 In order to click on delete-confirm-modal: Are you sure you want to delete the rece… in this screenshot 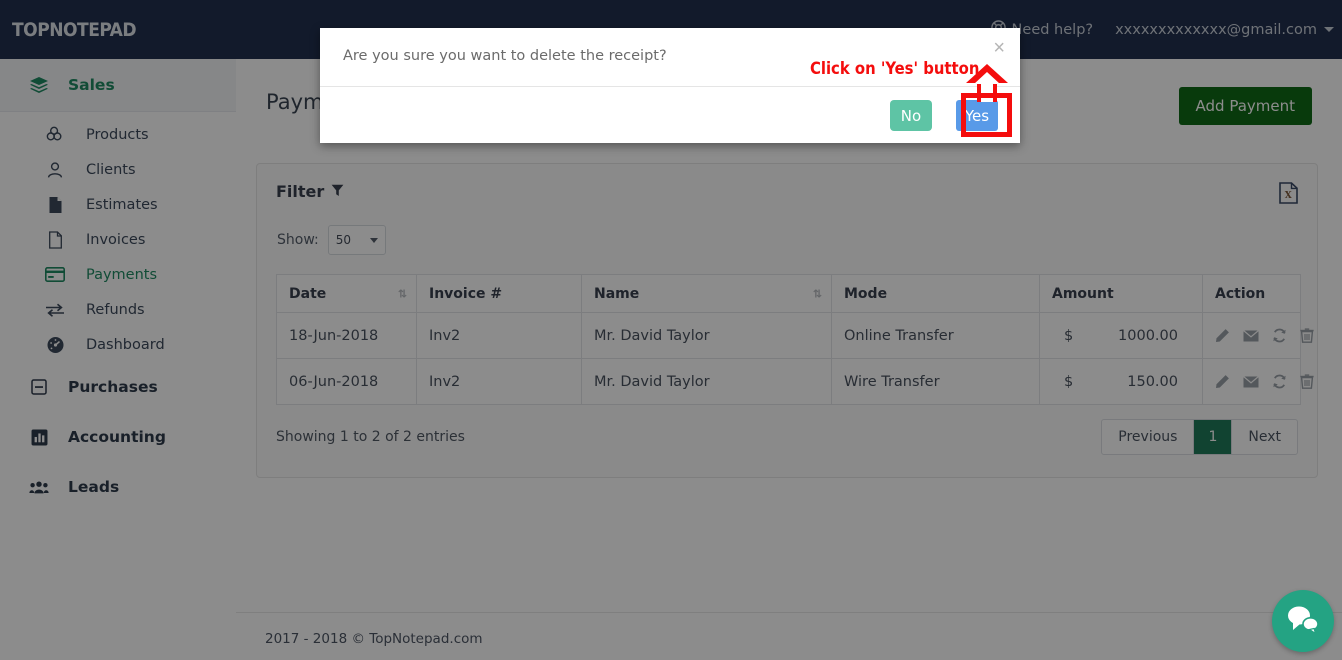, I will do `click(670, 85)`.